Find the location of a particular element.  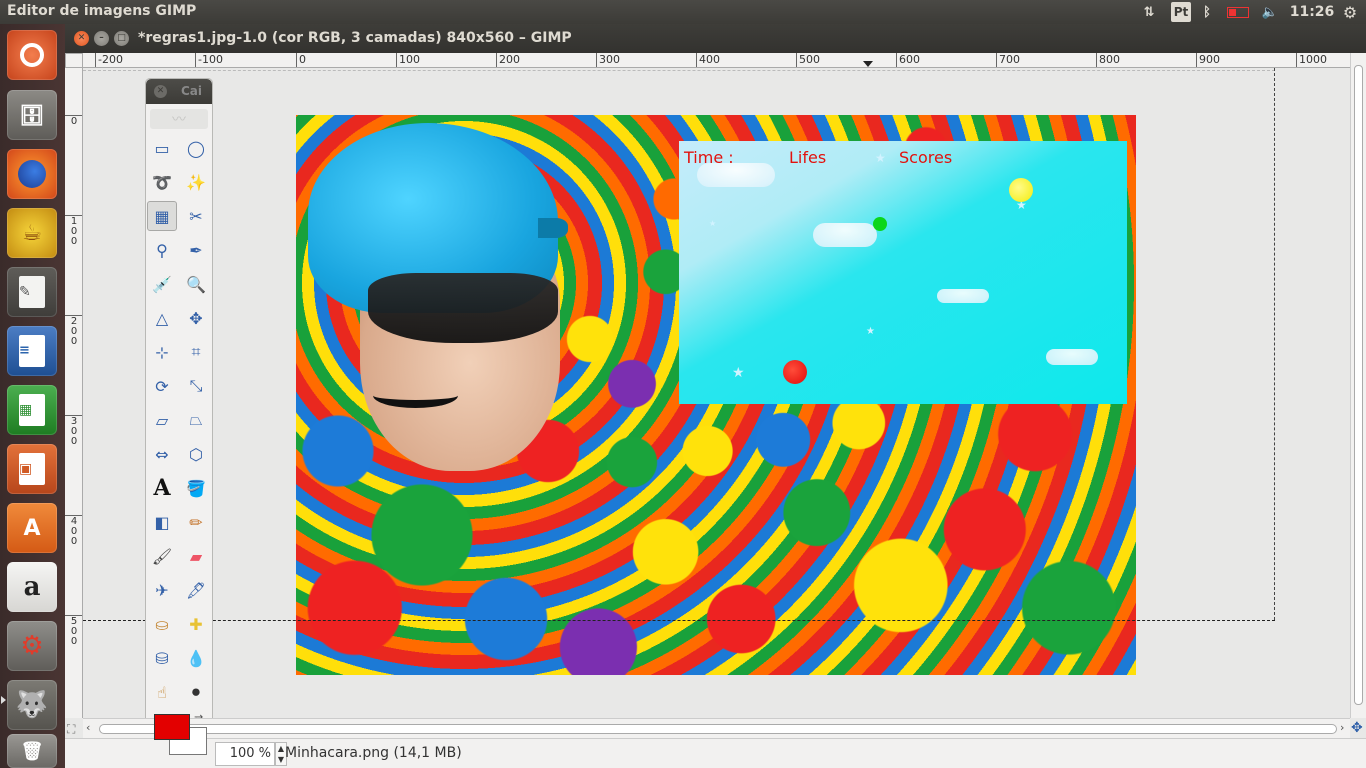

measure-icon: △ is located at coordinates (162, 318).